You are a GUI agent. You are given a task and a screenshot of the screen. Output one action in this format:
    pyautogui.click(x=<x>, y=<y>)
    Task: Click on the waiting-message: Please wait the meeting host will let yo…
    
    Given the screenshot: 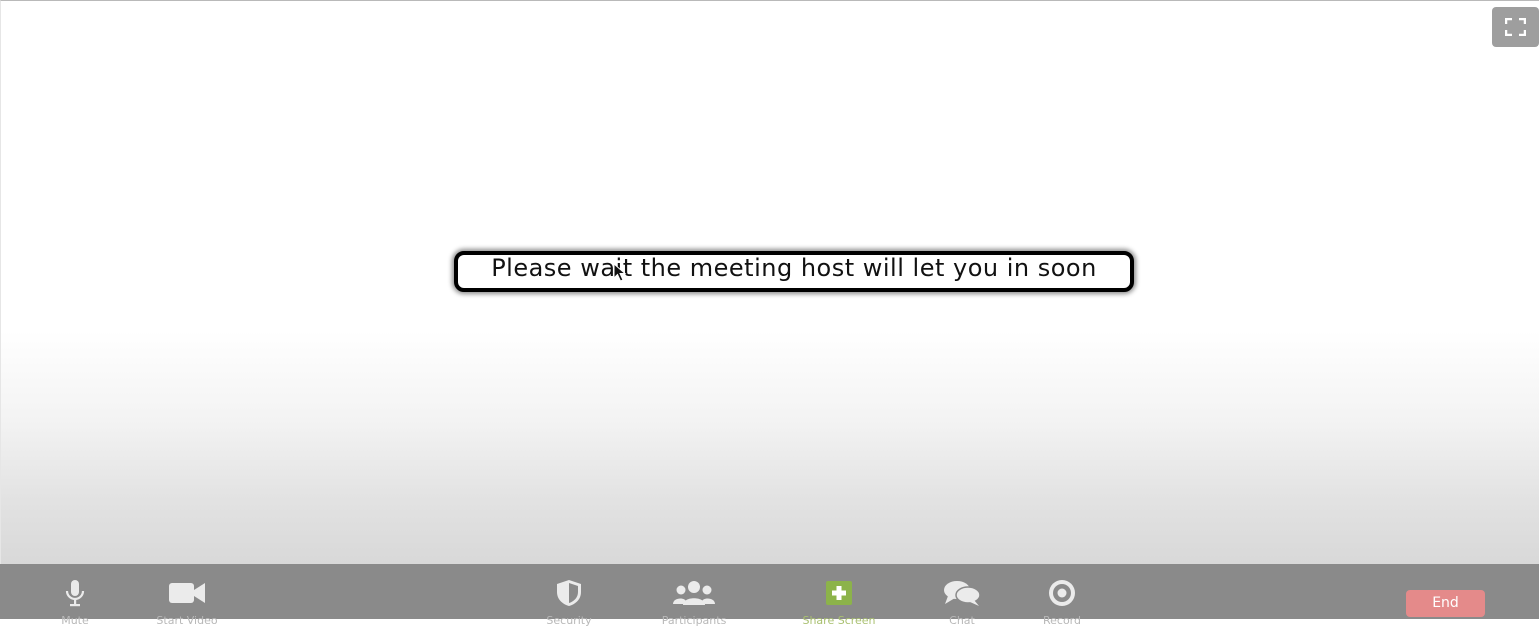 What is the action you would take?
    pyautogui.click(x=794, y=268)
    